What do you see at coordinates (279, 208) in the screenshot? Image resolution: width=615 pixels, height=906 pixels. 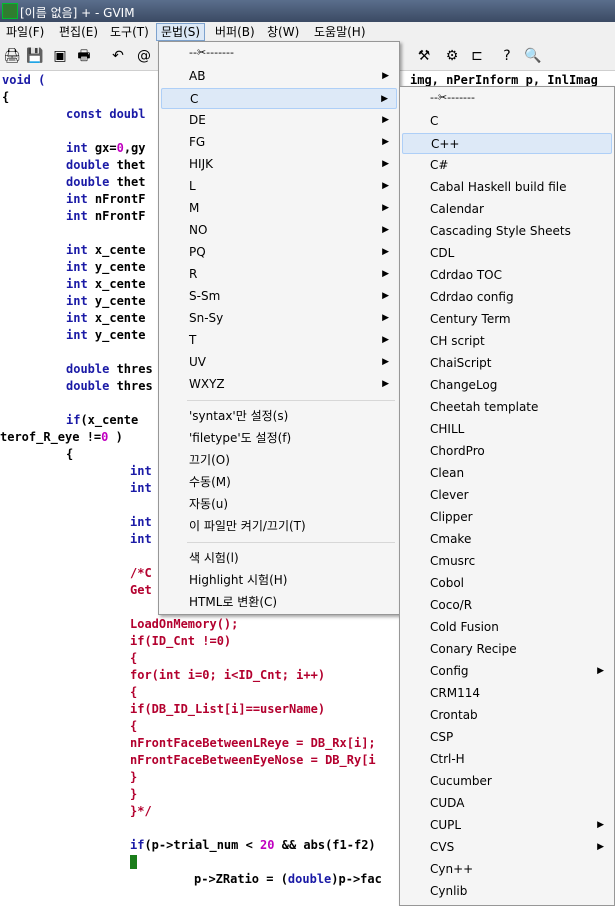 I see `syntax-menu-item-m: M ▶` at bounding box center [279, 208].